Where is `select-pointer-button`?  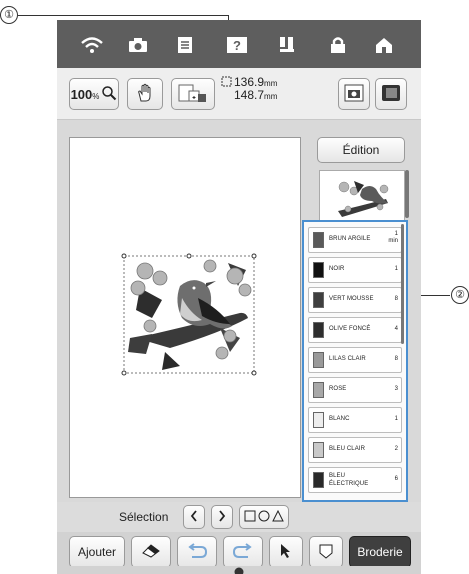
select-pointer-button is located at coordinates (286, 552).